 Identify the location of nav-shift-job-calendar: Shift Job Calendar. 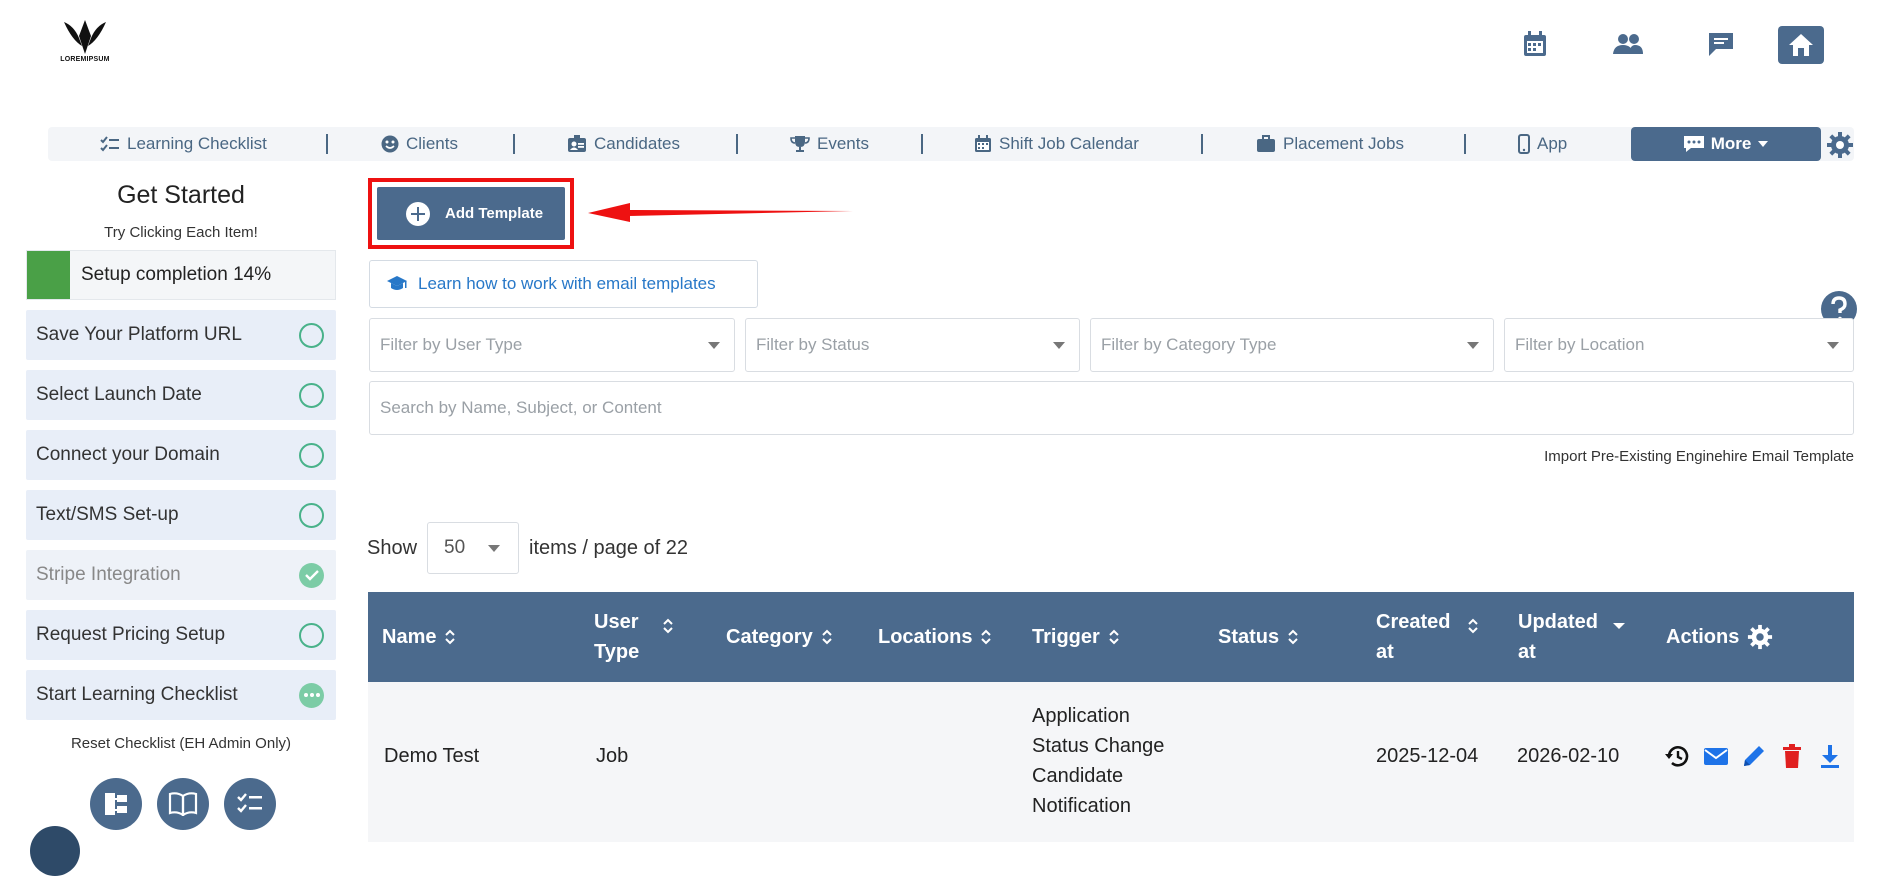
(1056, 144).